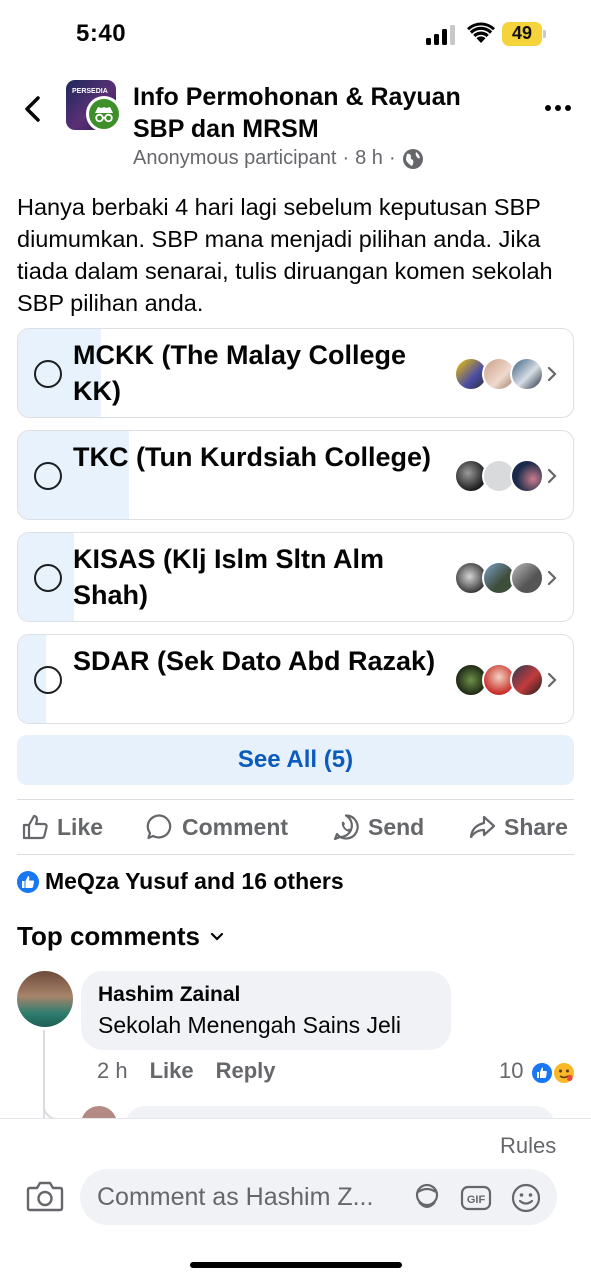 The height and width of the screenshot is (1280, 591). I want to click on comment-text: Sekolah Menengah Sains Jeli, so click(250, 1025).